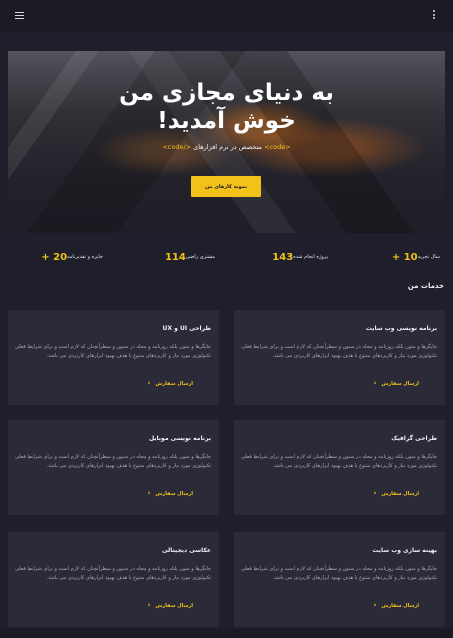 Image resolution: width=453 pixels, height=638 pixels. Describe the element at coordinates (226, 186) in the screenshot. I see `portfolio-button: نمونه کارهای من` at that location.